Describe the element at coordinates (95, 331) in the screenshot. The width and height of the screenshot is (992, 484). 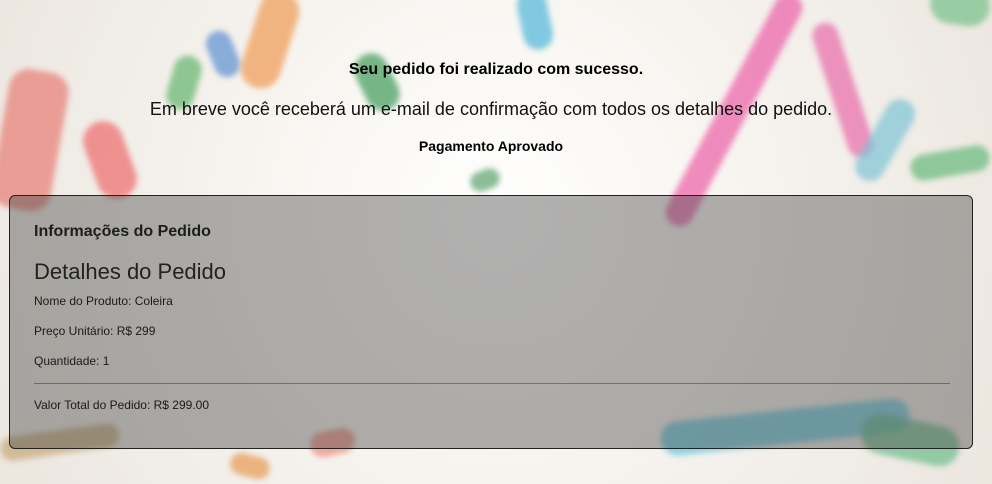
I see `unit-price: Preço Unitário: R$ 299` at that location.